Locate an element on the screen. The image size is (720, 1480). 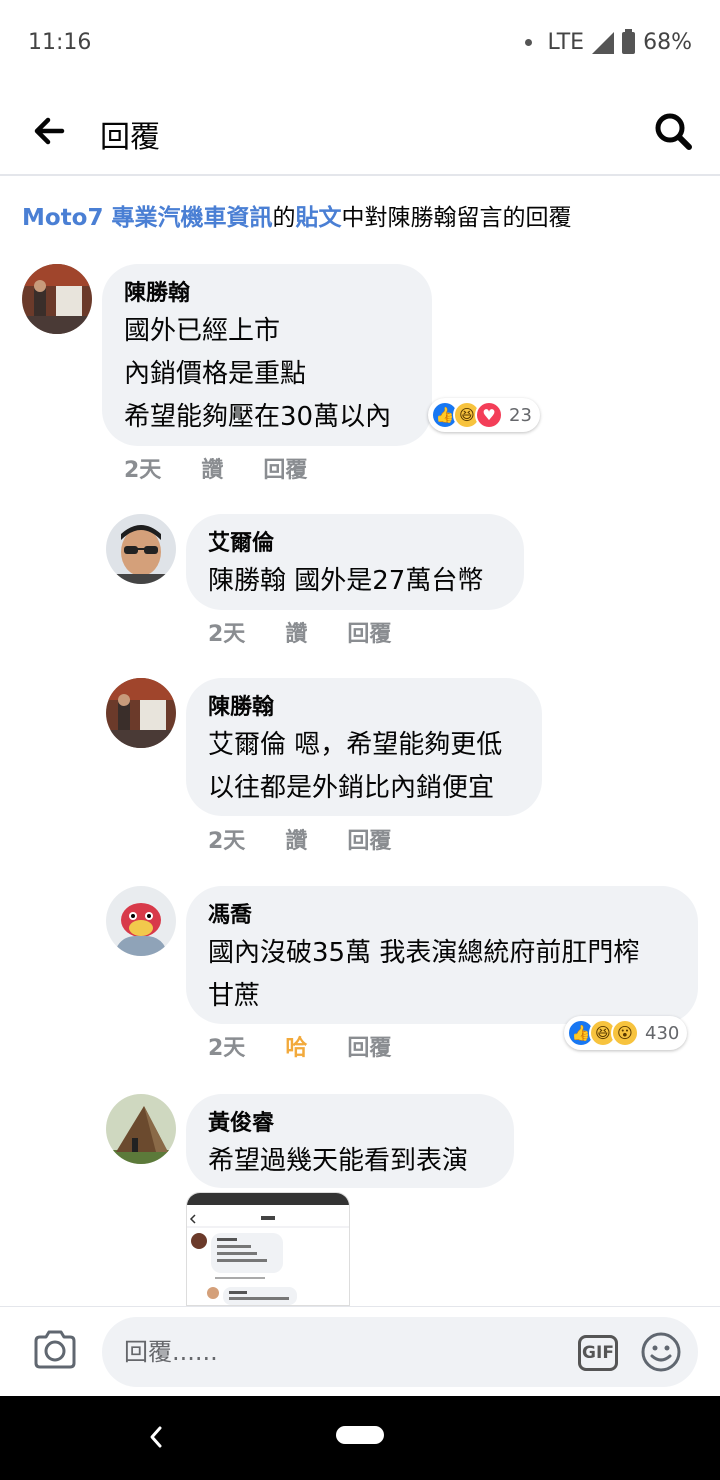
status-bar: 11:16 LTE 68% is located at coordinates (360, 43).